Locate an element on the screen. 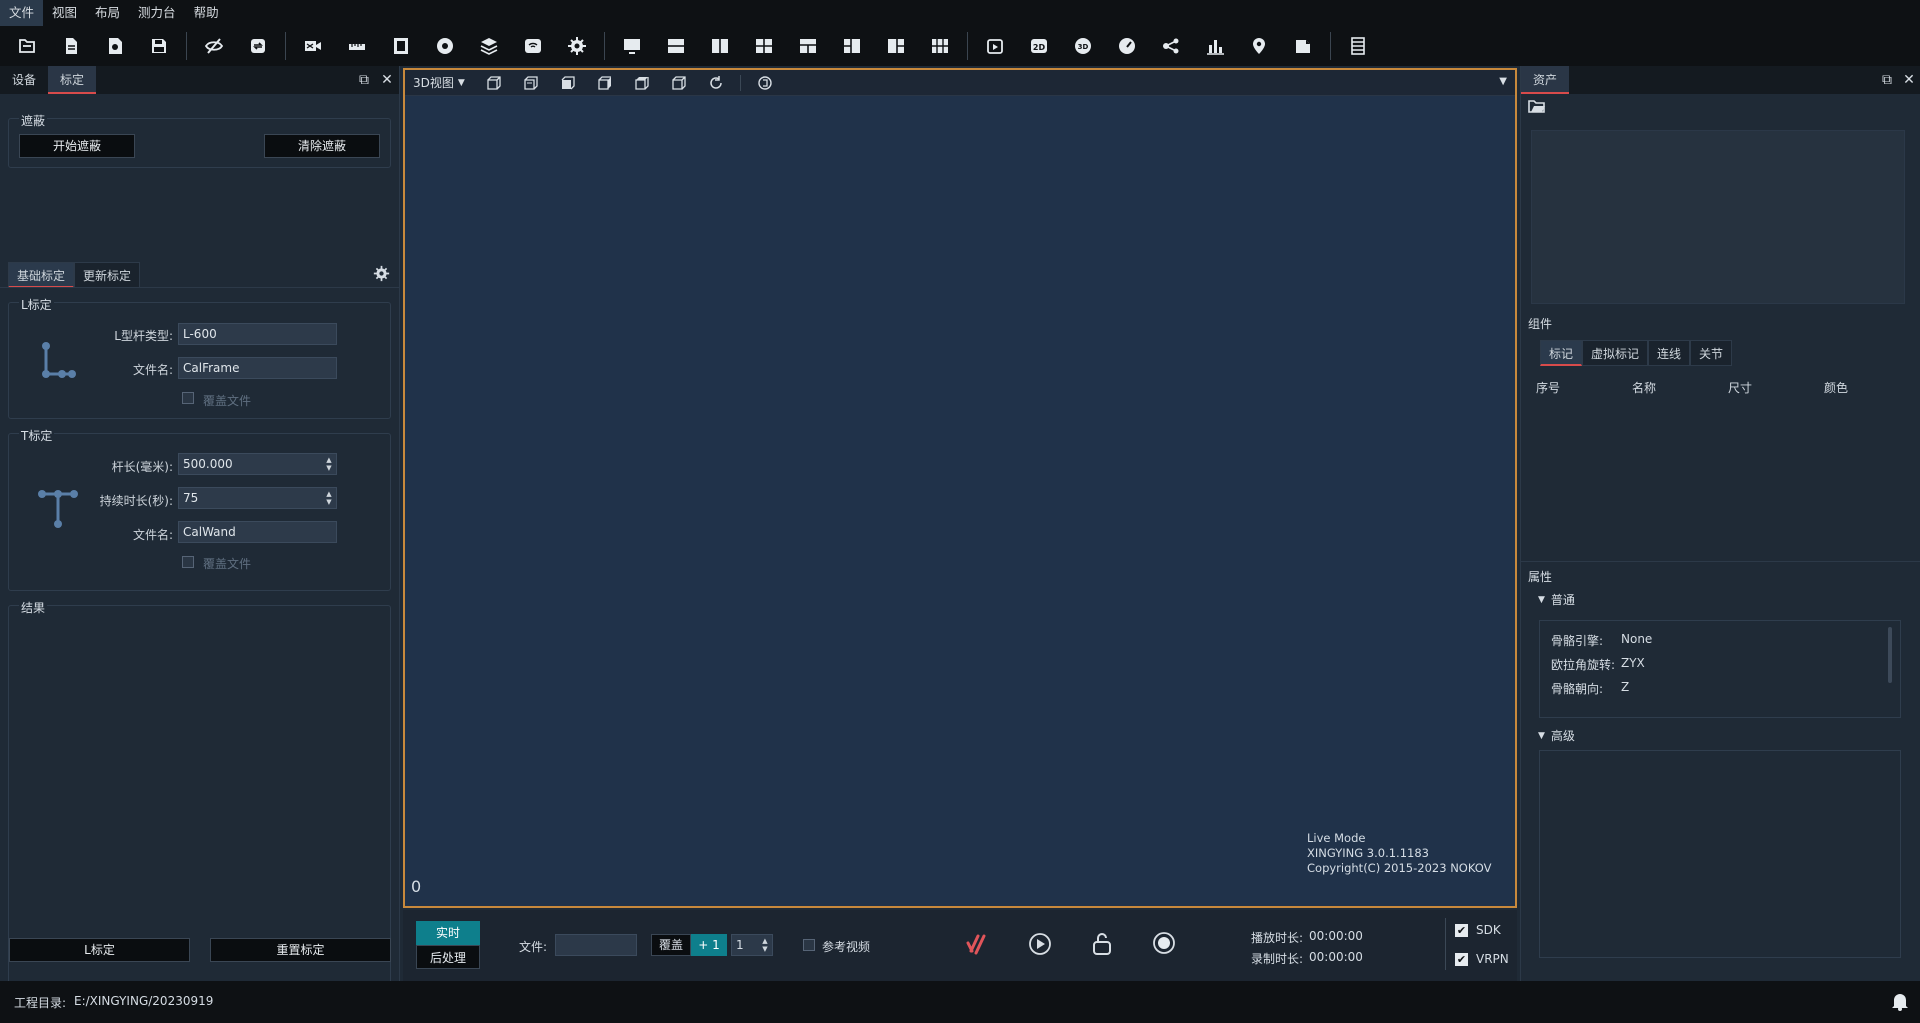  overlay-button: 覆盖 is located at coordinates (671, 945).